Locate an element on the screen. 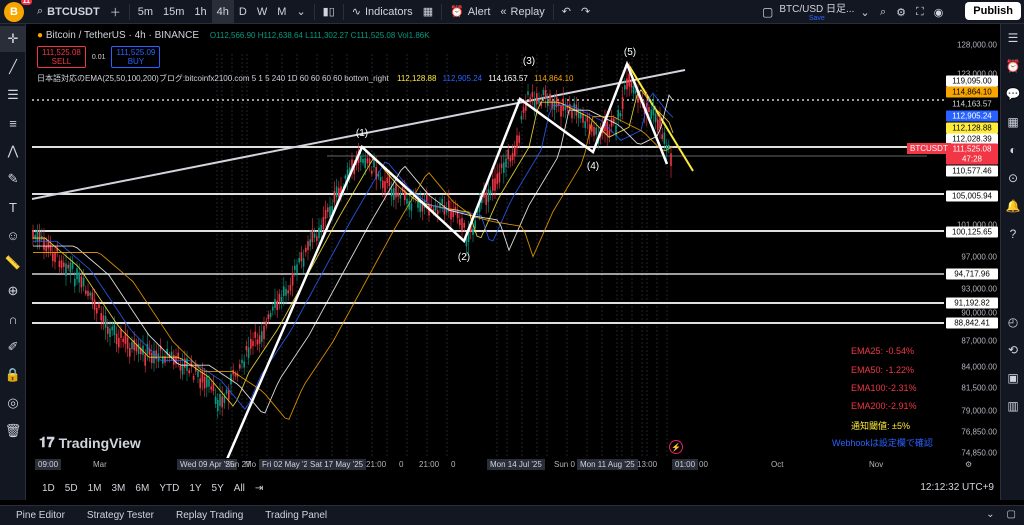 The height and width of the screenshot is (525, 1024). spread-value: 0.01 is located at coordinates (98, 57).